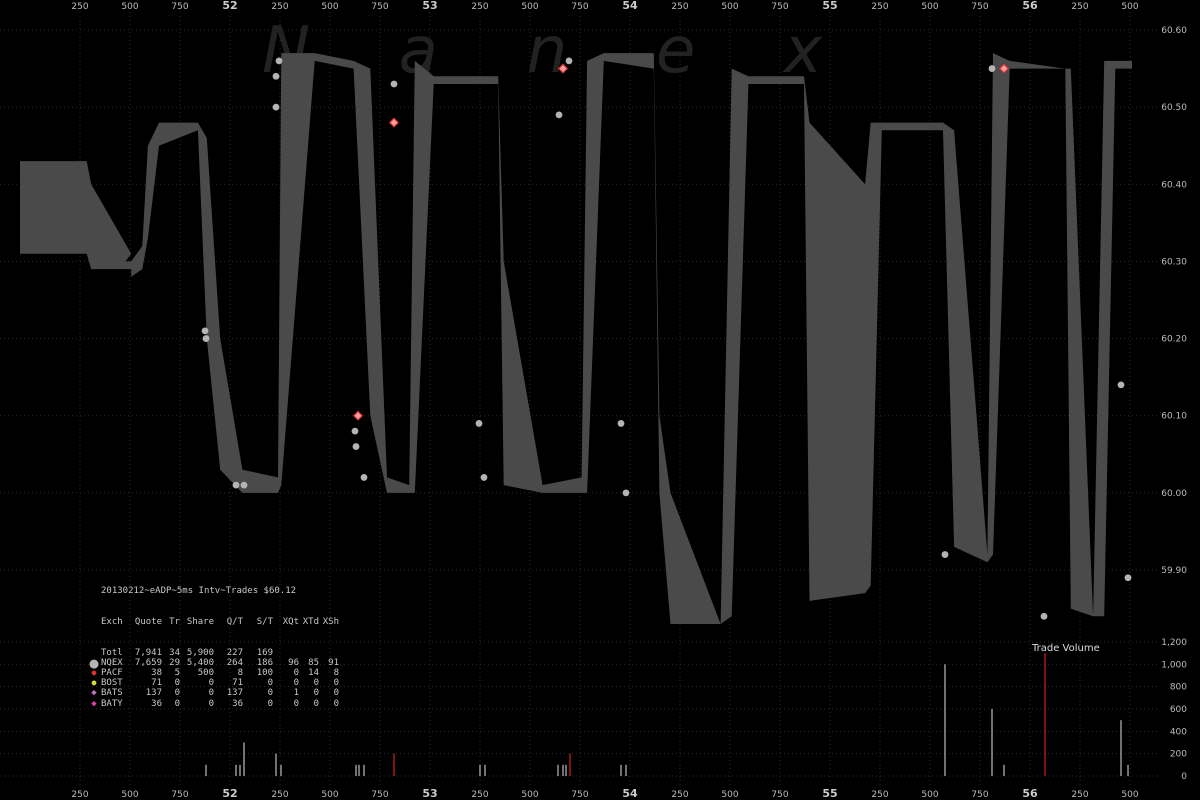 The image size is (1200, 800). Describe the element at coordinates (1184, 777) in the screenshot. I see `volume-tick-label: 0` at that location.